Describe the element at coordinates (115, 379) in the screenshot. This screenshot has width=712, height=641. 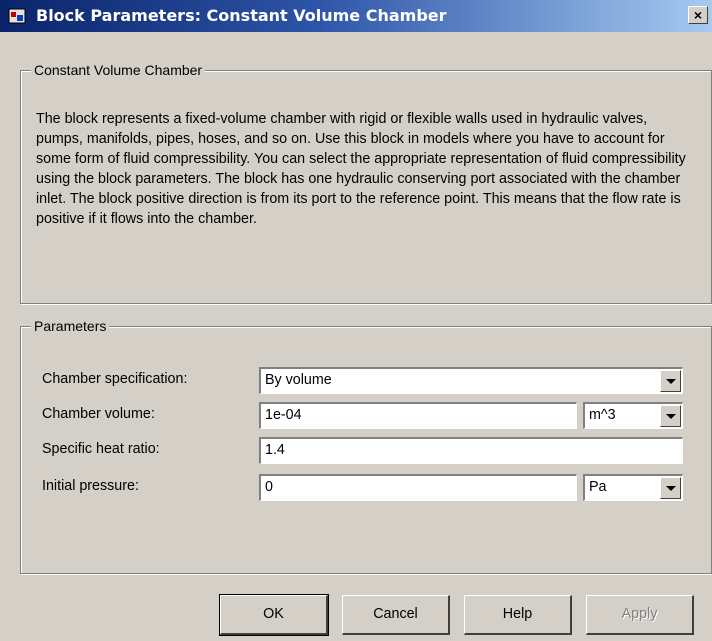
I see `chamber-specification-label: Chamber specification:` at that location.